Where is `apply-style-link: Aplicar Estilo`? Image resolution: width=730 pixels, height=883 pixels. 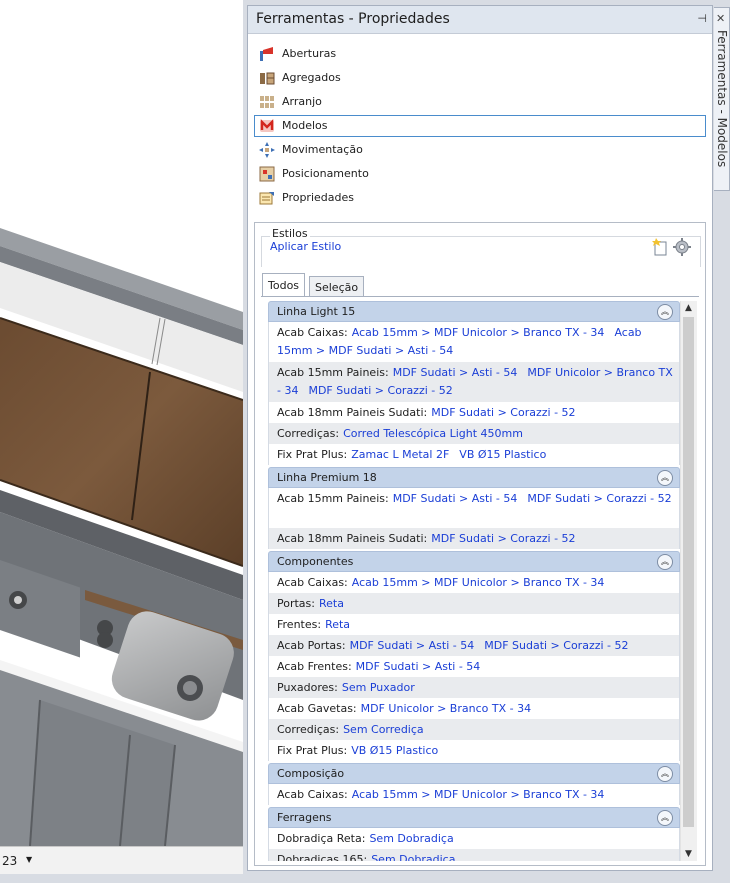
apply-style-link: Aplicar Estilo is located at coordinates (305, 246).